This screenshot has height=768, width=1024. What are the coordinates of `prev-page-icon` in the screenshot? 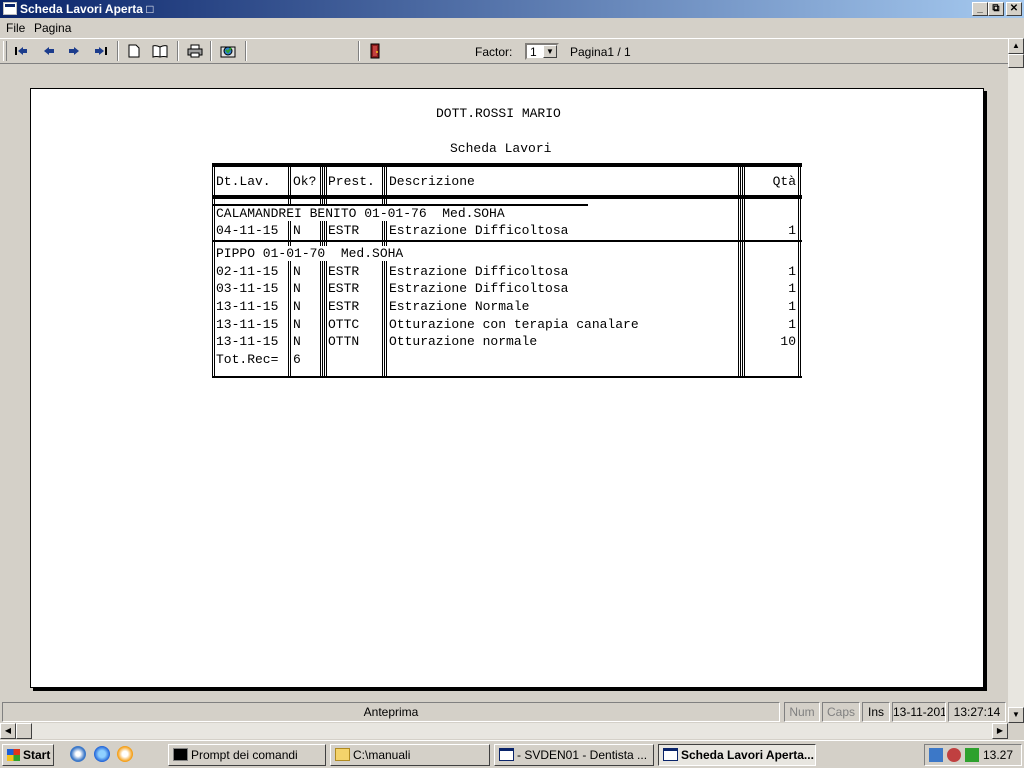 It's located at (49, 51).